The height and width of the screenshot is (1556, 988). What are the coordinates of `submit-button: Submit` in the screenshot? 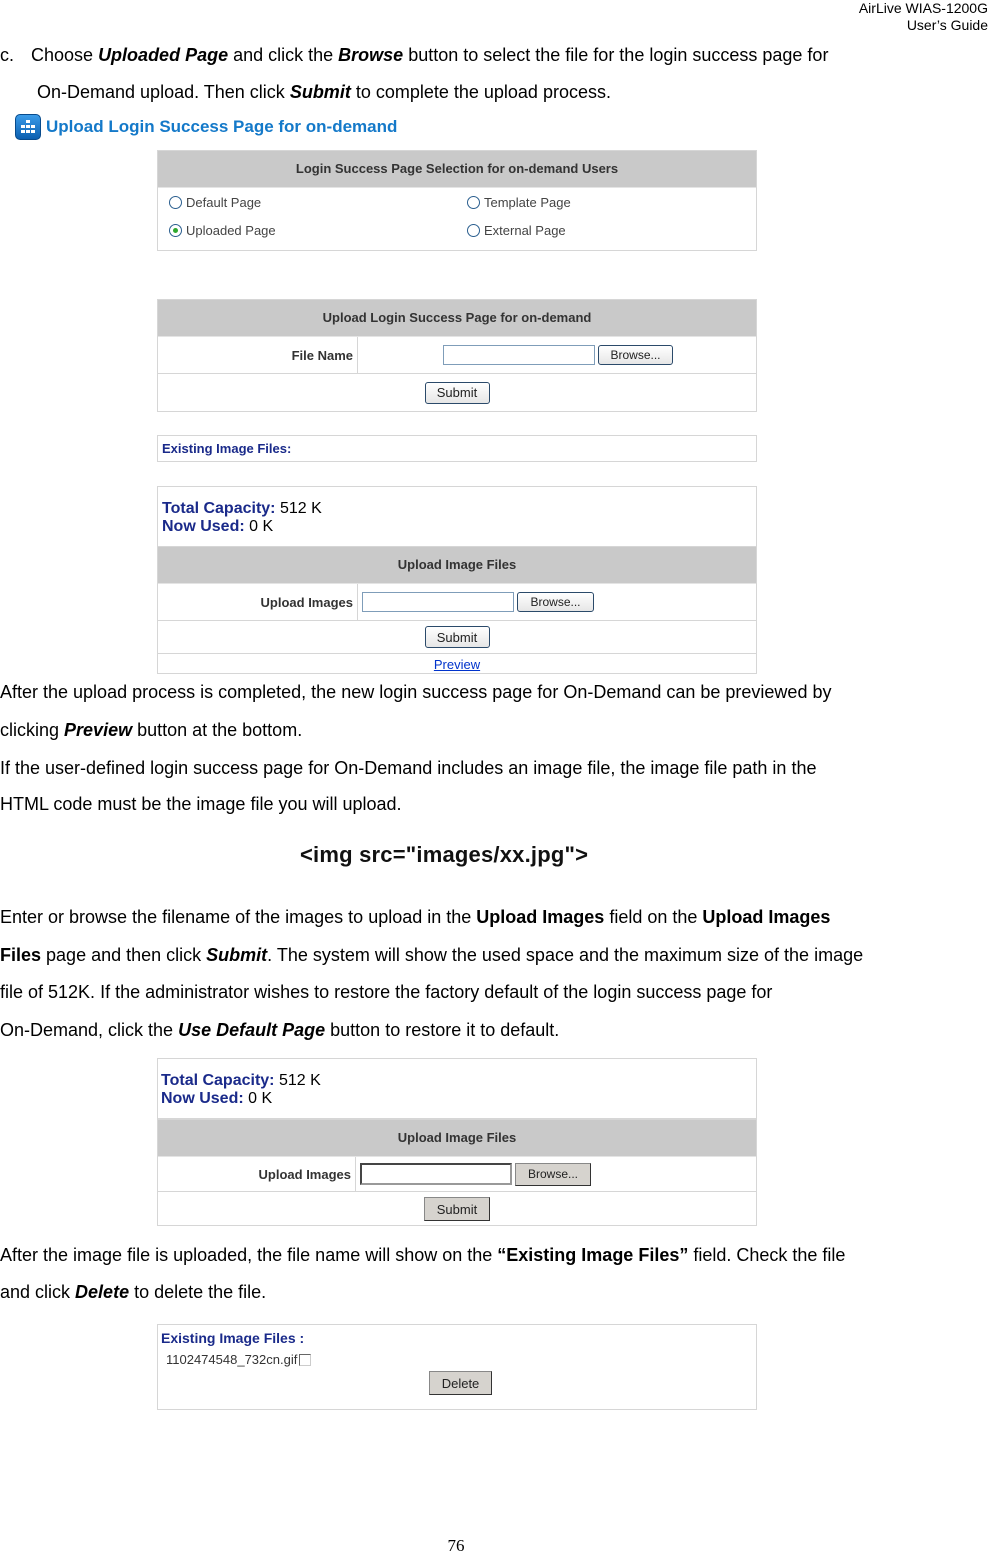 It's located at (457, 392).